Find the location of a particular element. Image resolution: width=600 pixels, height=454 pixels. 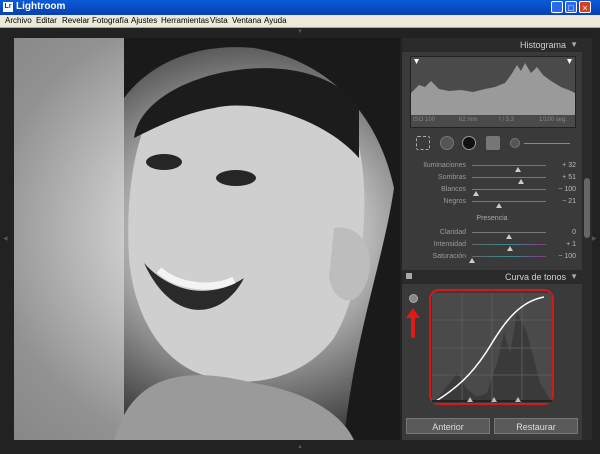

menu-fotografia: Fotografía is located at coordinates (110, 21).